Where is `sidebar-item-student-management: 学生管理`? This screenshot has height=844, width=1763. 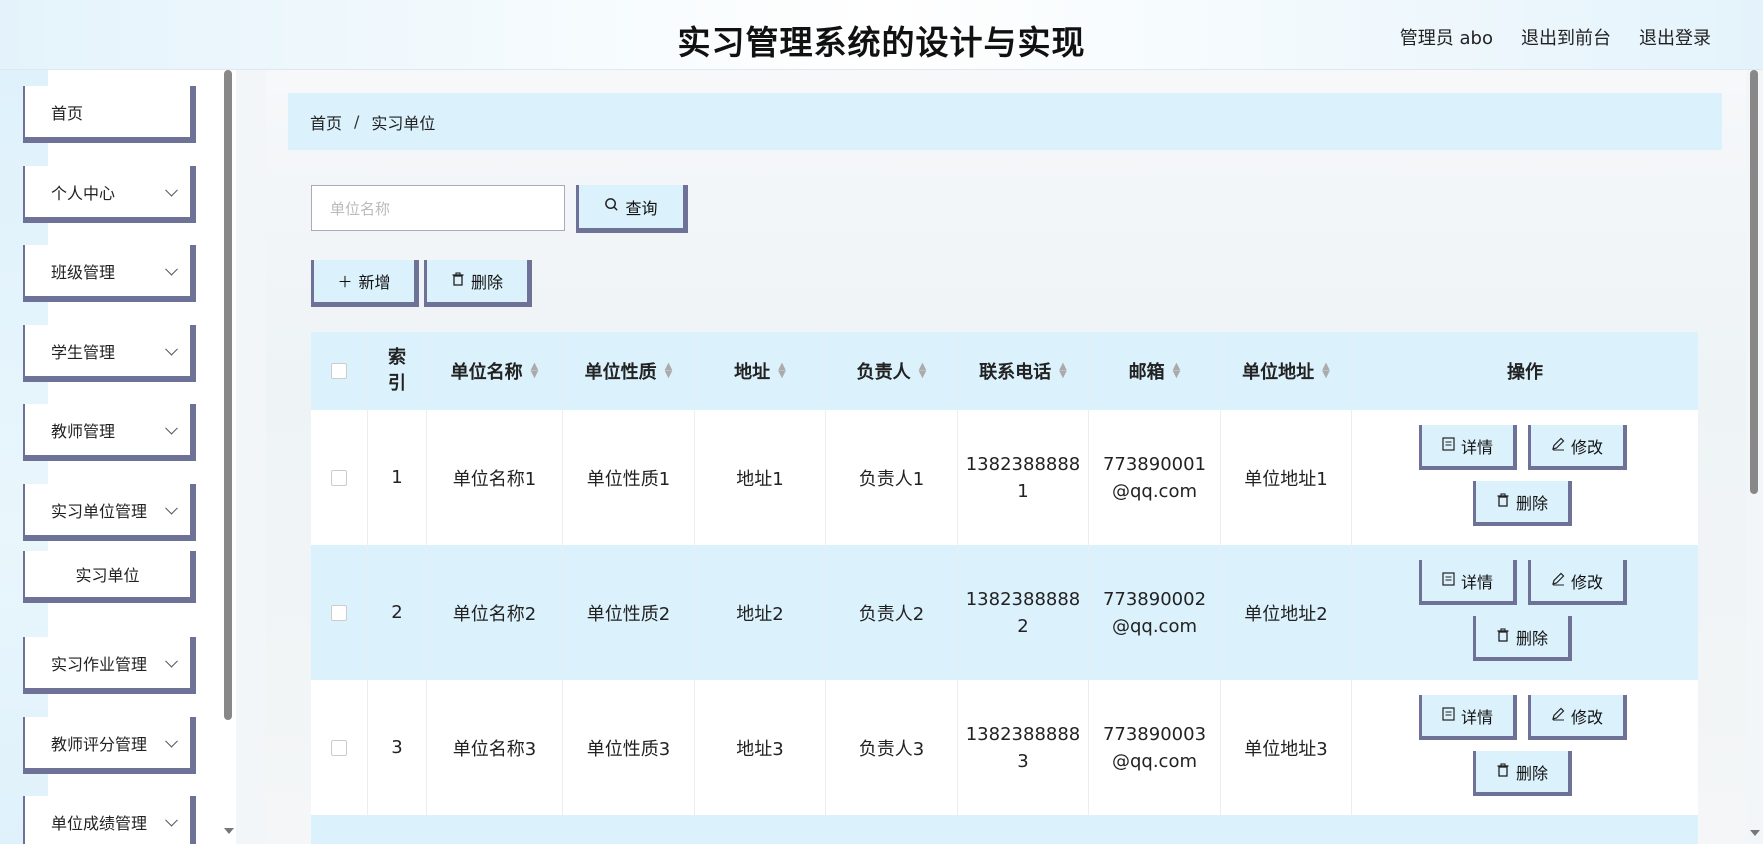 sidebar-item-student-management: 学生管理 is located at coordinates (109, 353).